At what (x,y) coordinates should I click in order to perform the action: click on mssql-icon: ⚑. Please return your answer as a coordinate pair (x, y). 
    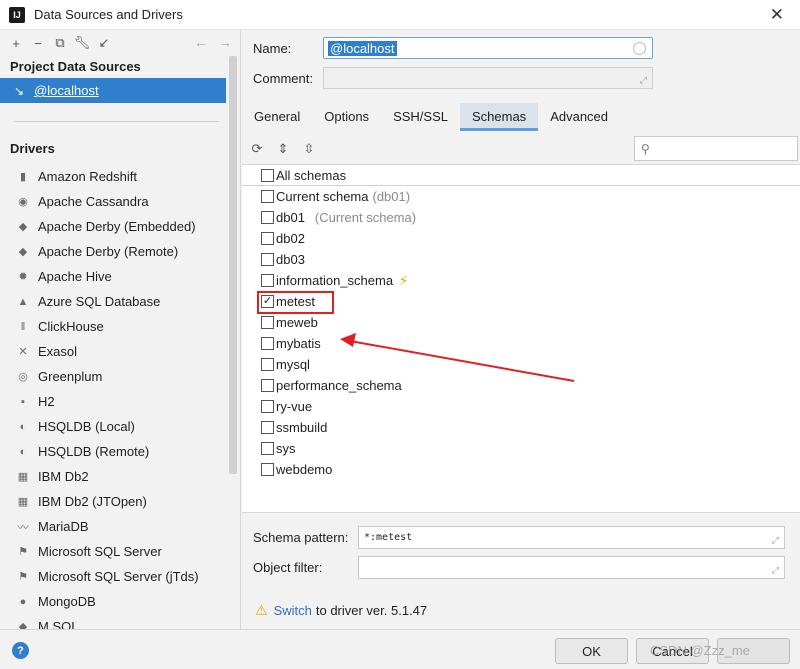
    Looking at the image, I should click on (23, 552).